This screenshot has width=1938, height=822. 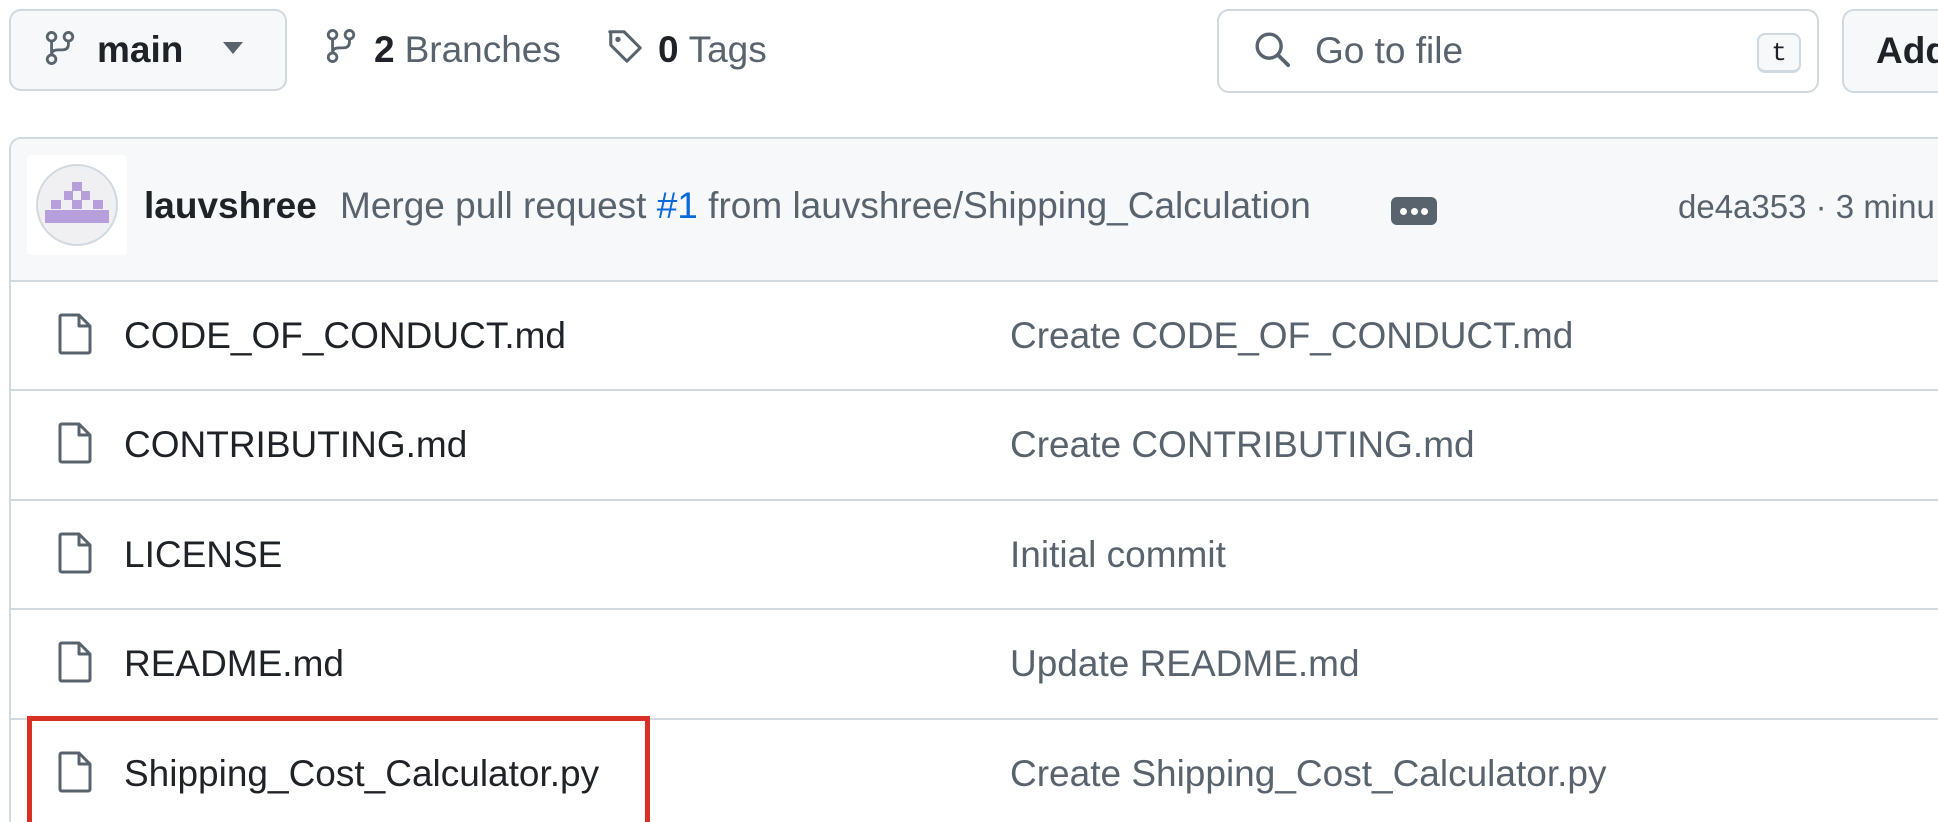 I want to click on file-row: README.md Update README.md, so click(x=974, y=662).